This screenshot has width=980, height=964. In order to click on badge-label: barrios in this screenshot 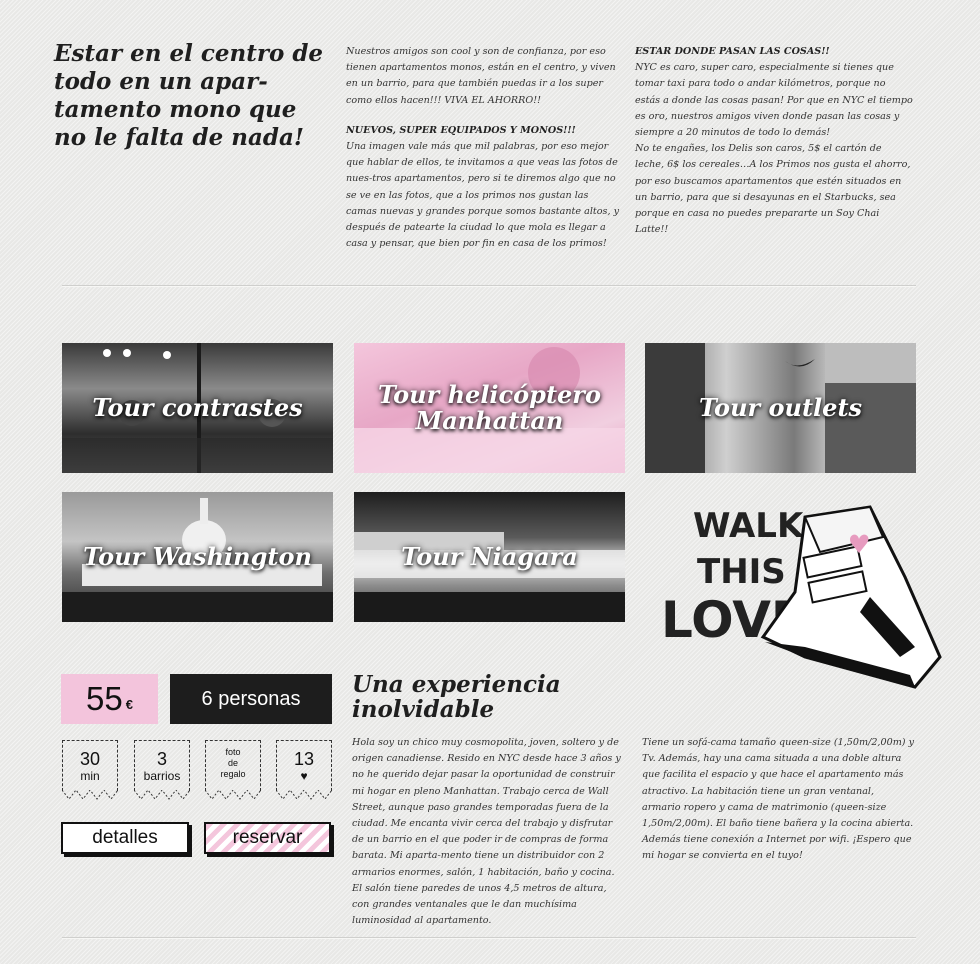, I will do `click(162, 776)`.